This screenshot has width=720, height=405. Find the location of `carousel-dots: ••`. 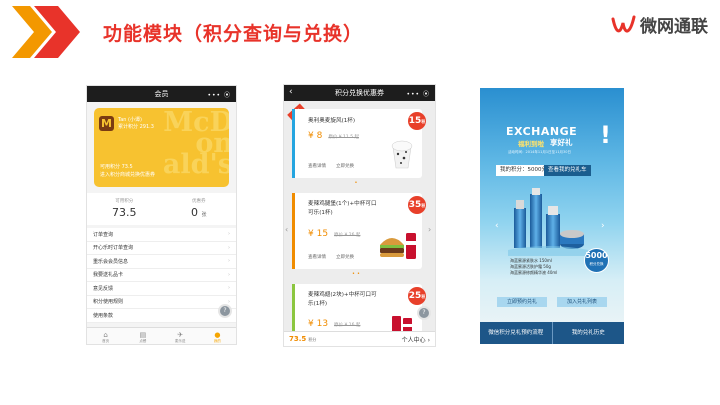

carousel-dots: •• is located at coordinates (357, 274).